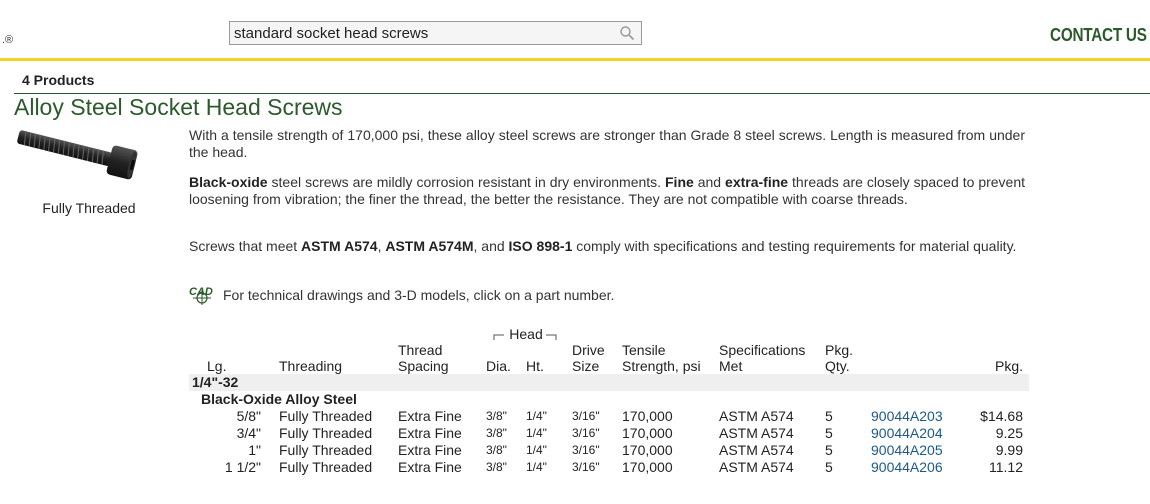 Image resolution: width=1150 pixels, height=504 pixels. What do you see at coordinates (709, 182) in the screenshot?
I see `text-span: and` at bounding box center [709, 182].